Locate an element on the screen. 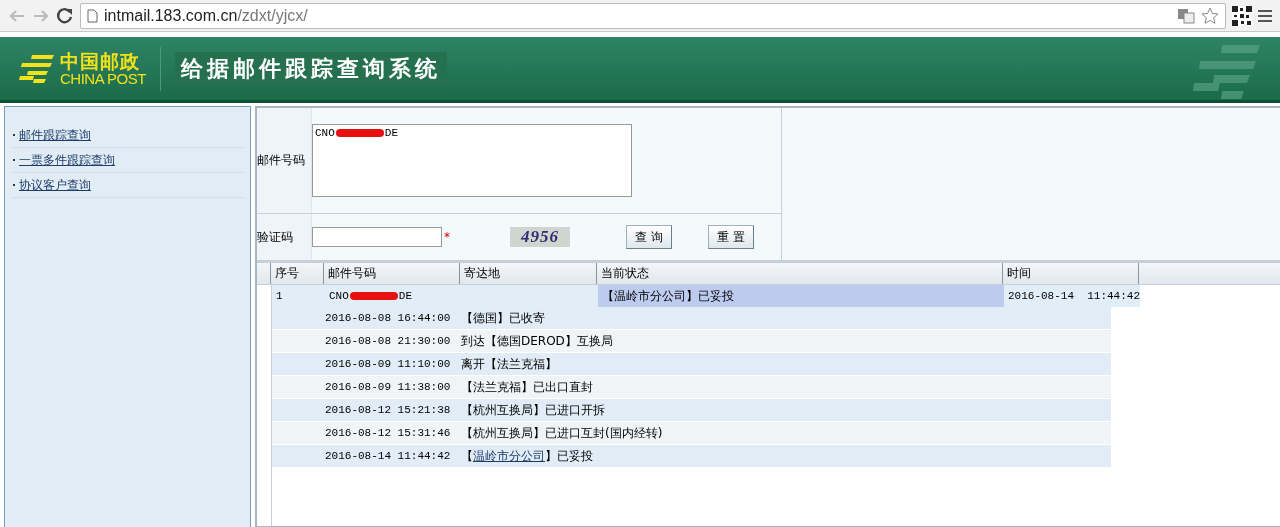 The height and width of the screenshot is (527, 1280). column-header: 寄达地 is located at coordinates (528, 273).